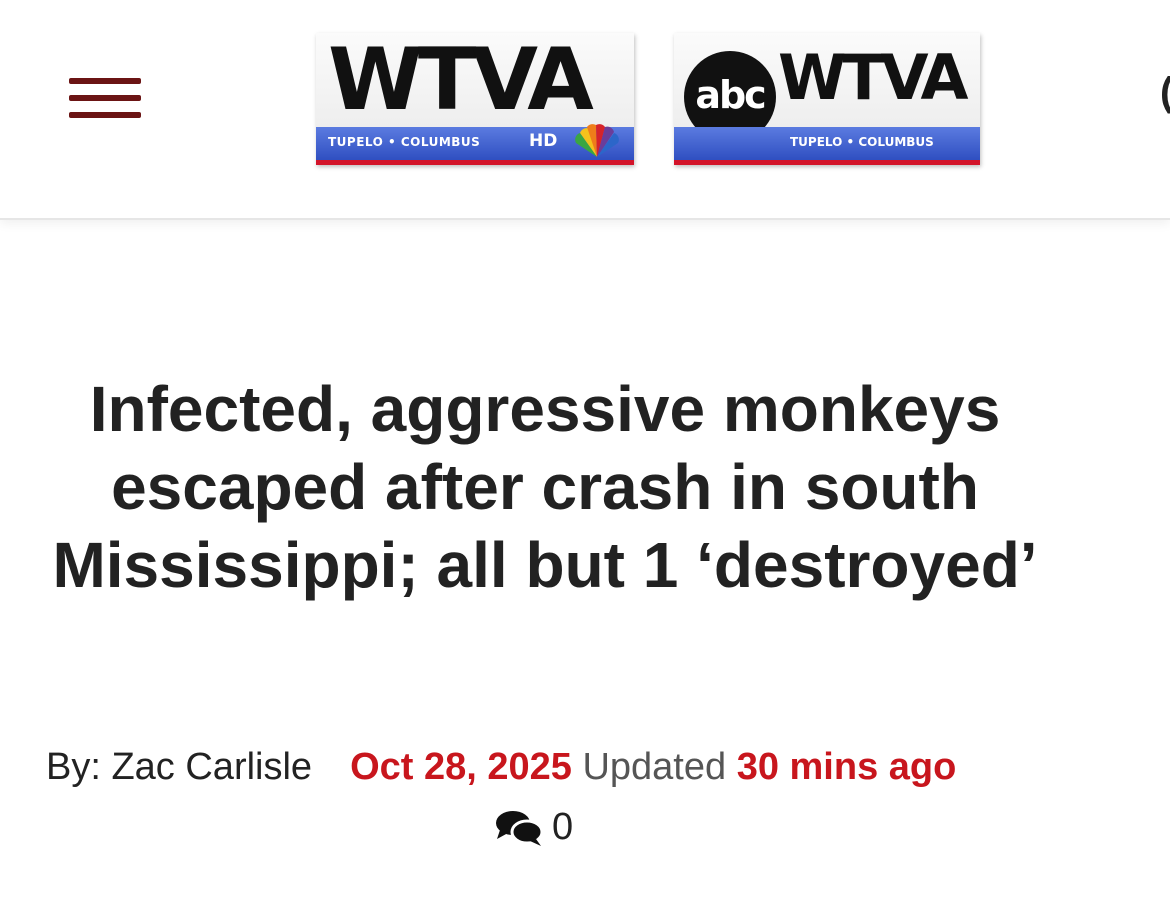  What do you see at coordinates (846, 767) in the screenshot?
I see `updated-time: 30 mins ago` at bounding box center [846, 767].